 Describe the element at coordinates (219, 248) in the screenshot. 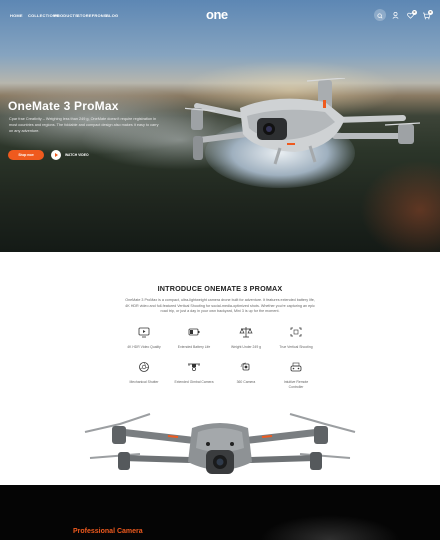

I see `slider-pagination` at that location.